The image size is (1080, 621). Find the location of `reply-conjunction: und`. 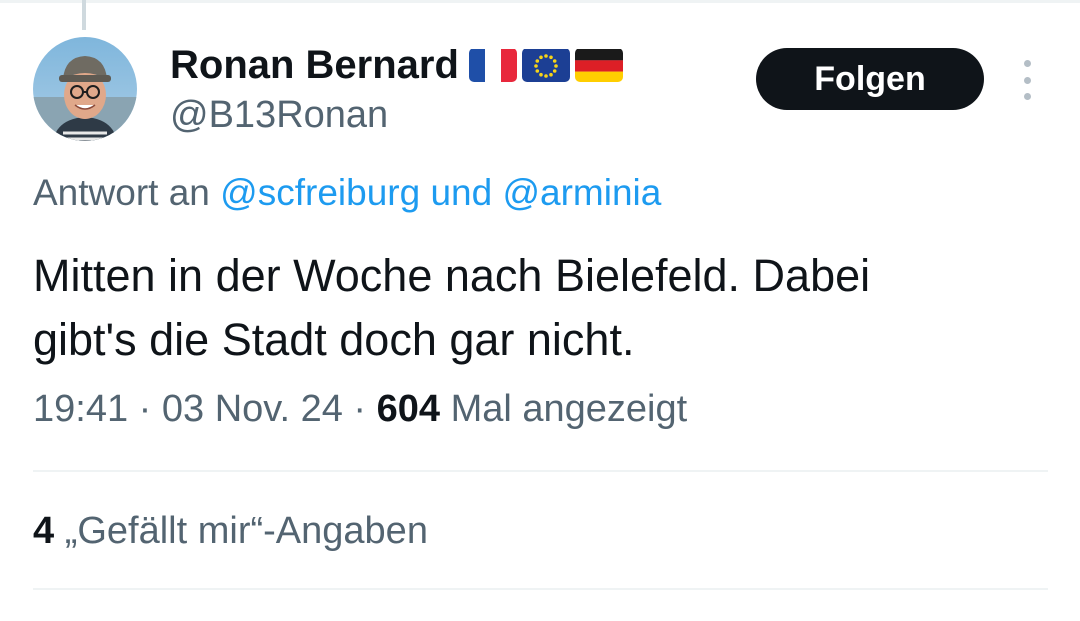

reply-conjunction: und is located at coordinates (461, 192).